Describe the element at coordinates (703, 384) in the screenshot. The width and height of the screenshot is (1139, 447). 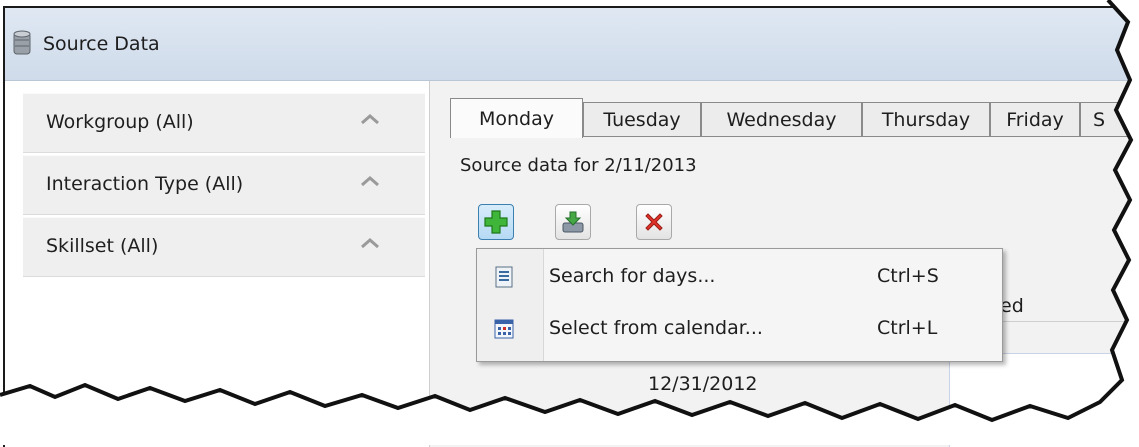
I see `date-list-item: 12/31/2012` at that location.